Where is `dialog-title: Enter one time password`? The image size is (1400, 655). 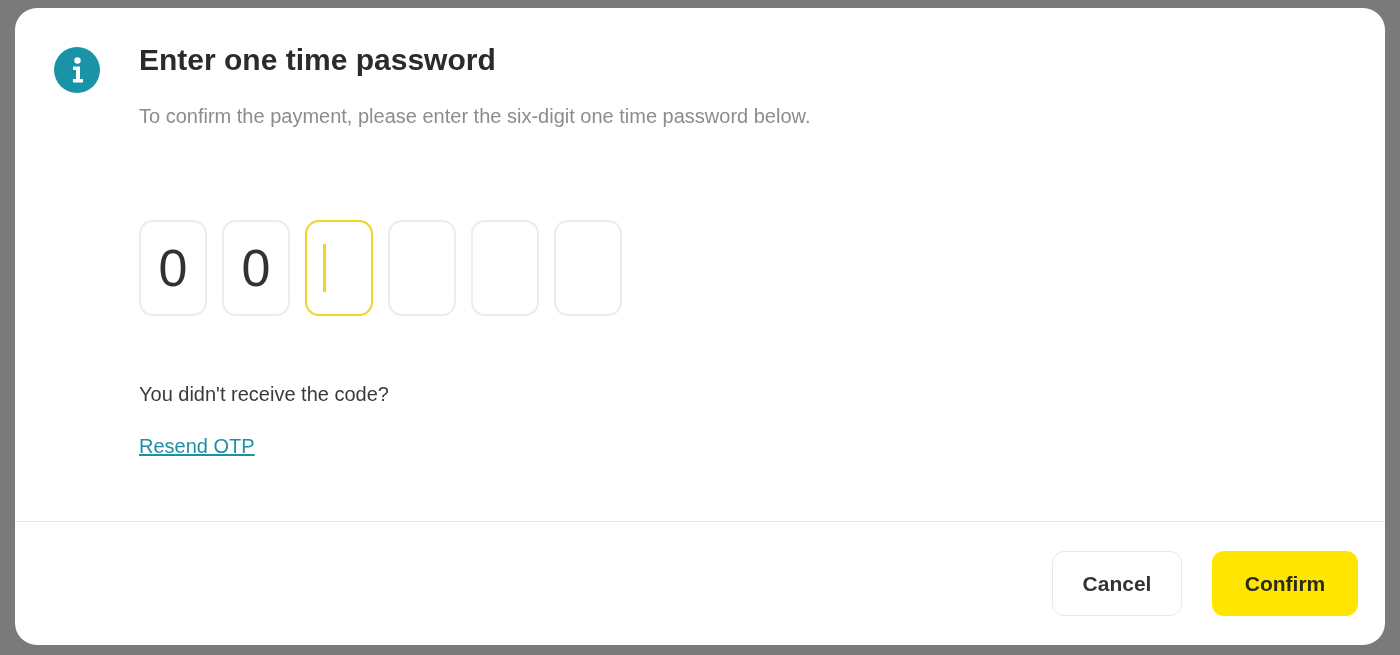 dialog-title: Enter one time password is located at coordinates (317, 60).